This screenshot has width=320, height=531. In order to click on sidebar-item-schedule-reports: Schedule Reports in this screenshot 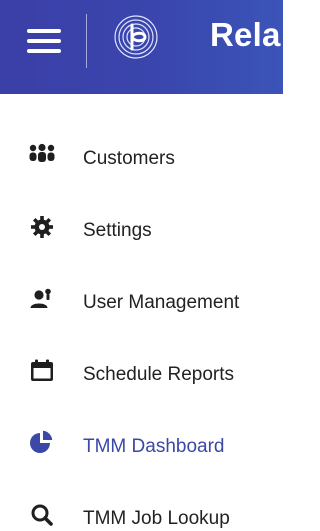, I will do `click(141, 372)`.